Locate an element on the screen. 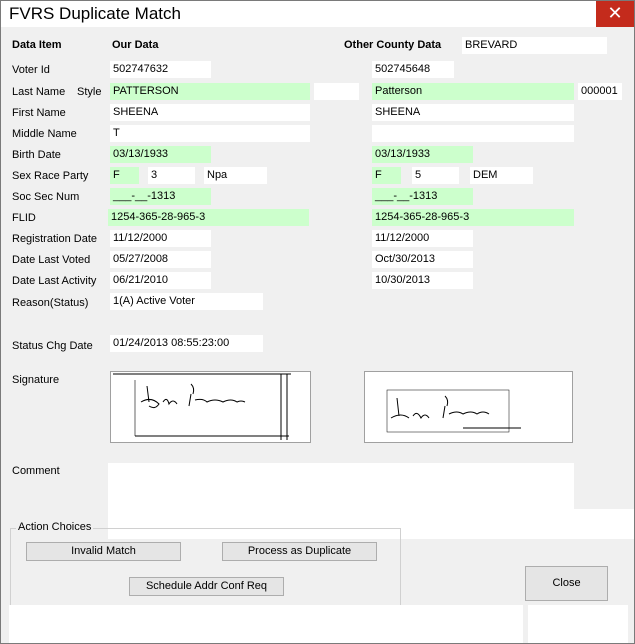 The height and width of the screenshot is (644, 635). header-other-county-data: Other County Data is located at coordinates (393, 45).